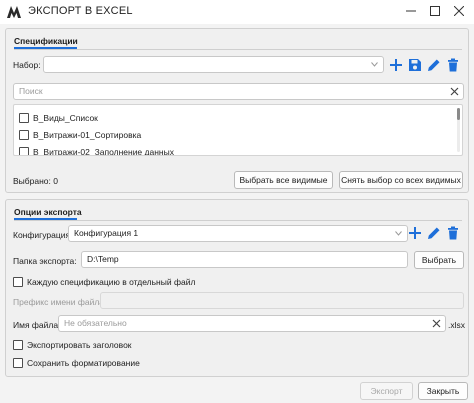 The image size is (474, 403). What do you see at coordinates (80, 11) in the screenshot?
I see `window-title: ЭКСПОРТ В EXCEL` at bounding box center [80, 11].